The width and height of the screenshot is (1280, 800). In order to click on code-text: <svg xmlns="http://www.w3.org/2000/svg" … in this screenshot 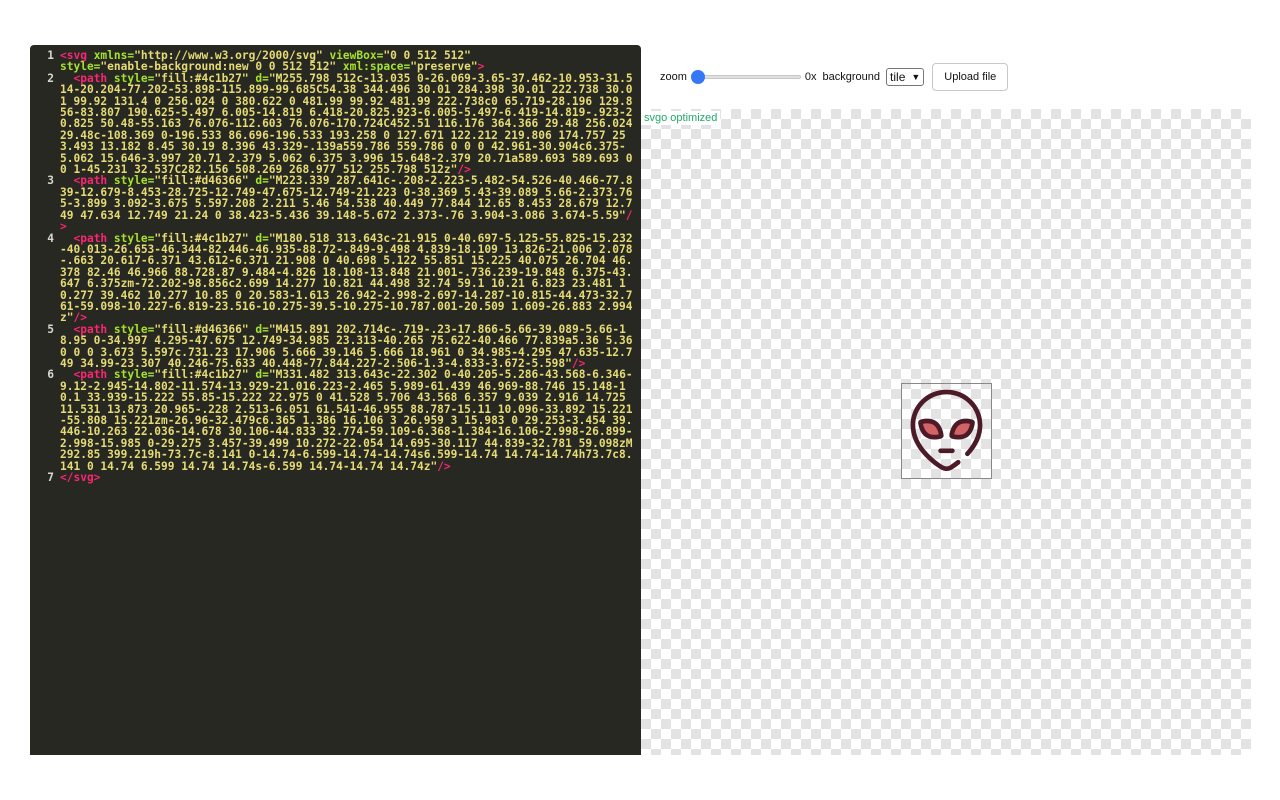, I will do `click(350, 61)`.